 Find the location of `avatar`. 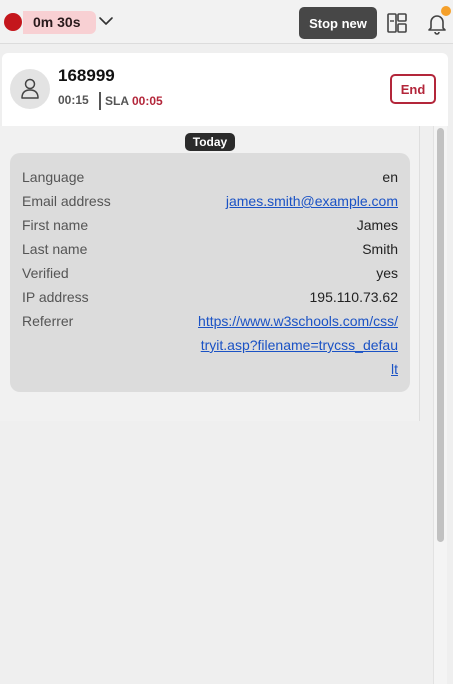

avatar is located at coordinates (30, 89).